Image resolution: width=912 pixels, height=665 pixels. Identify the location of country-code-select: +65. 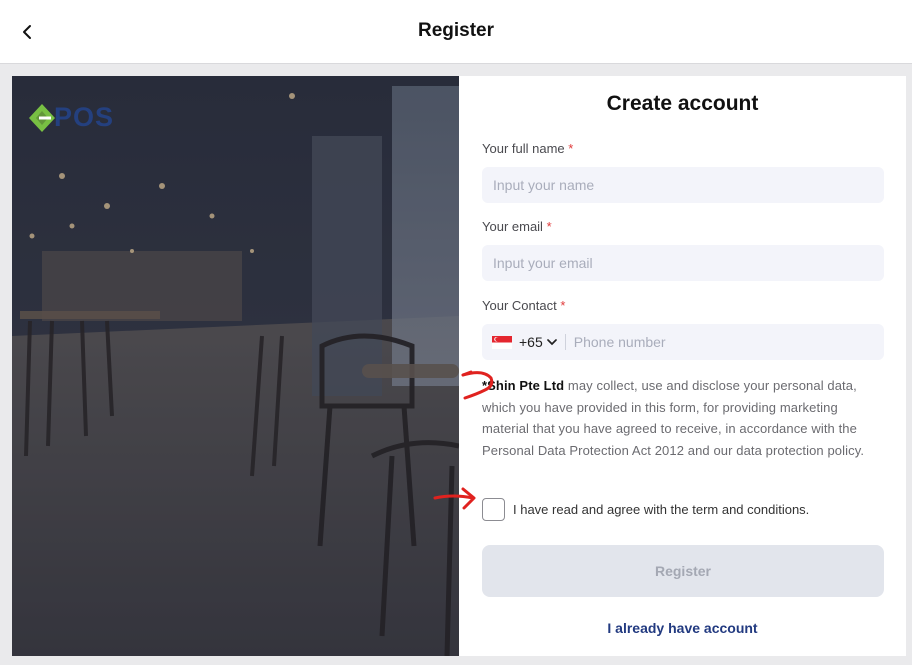
(524, 342).